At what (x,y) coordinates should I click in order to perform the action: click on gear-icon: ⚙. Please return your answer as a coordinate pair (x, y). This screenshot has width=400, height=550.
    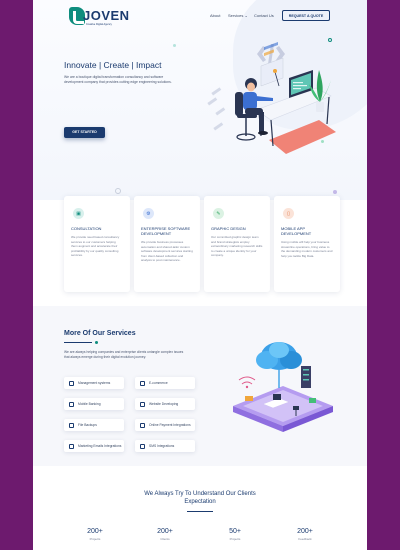
    Looking at the image, I should click on (148, 213).